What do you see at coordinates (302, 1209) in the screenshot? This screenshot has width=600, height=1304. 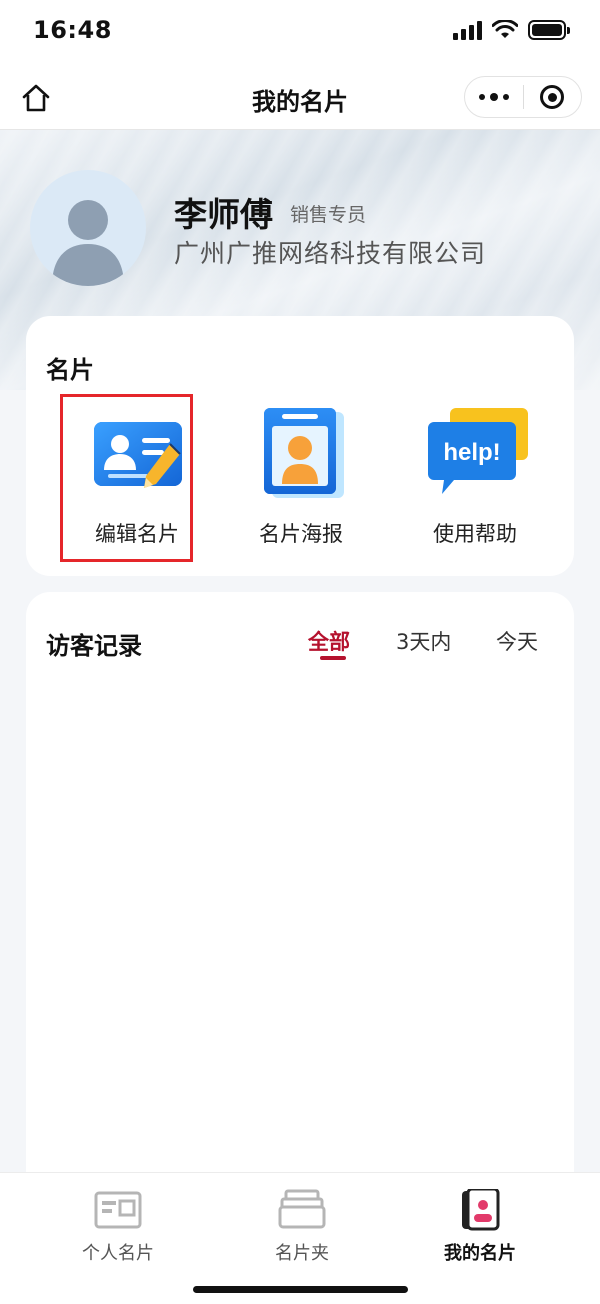 I see `card-holder-icon` at bounding box center [302, 1209].